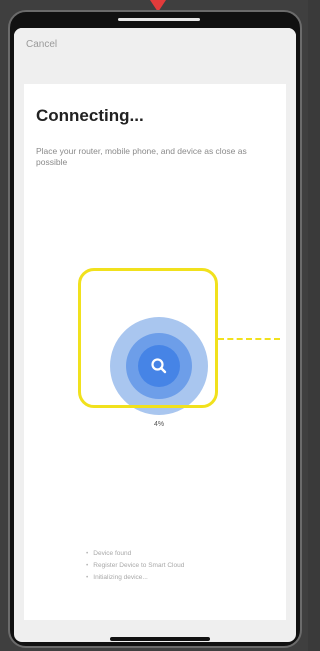 The width and height of the screenshot is (320, 651). What do you see at coordinates (148, 338) in the screenshot?
I see `scan-highlight-box` at bounding box center [148, 338].